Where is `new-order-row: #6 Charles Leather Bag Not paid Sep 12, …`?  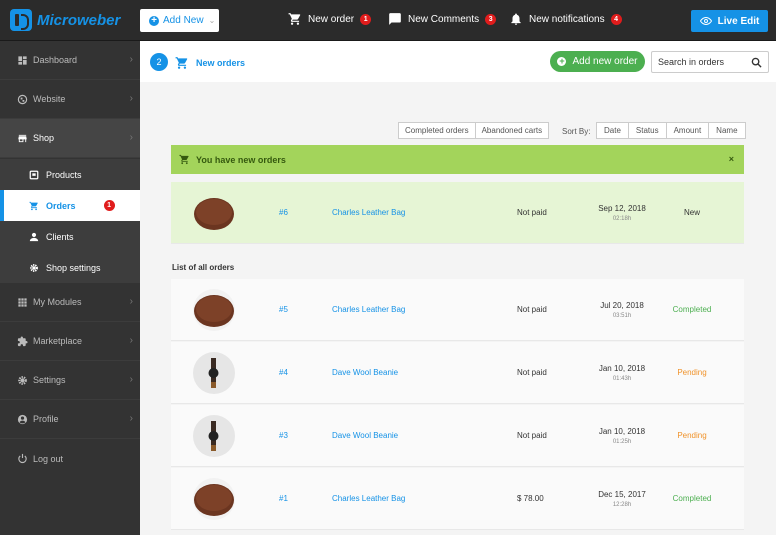
new-order-row: #6 Charles Leather Bag Not paid Sep 12, … is located at coordinates (457, 213).